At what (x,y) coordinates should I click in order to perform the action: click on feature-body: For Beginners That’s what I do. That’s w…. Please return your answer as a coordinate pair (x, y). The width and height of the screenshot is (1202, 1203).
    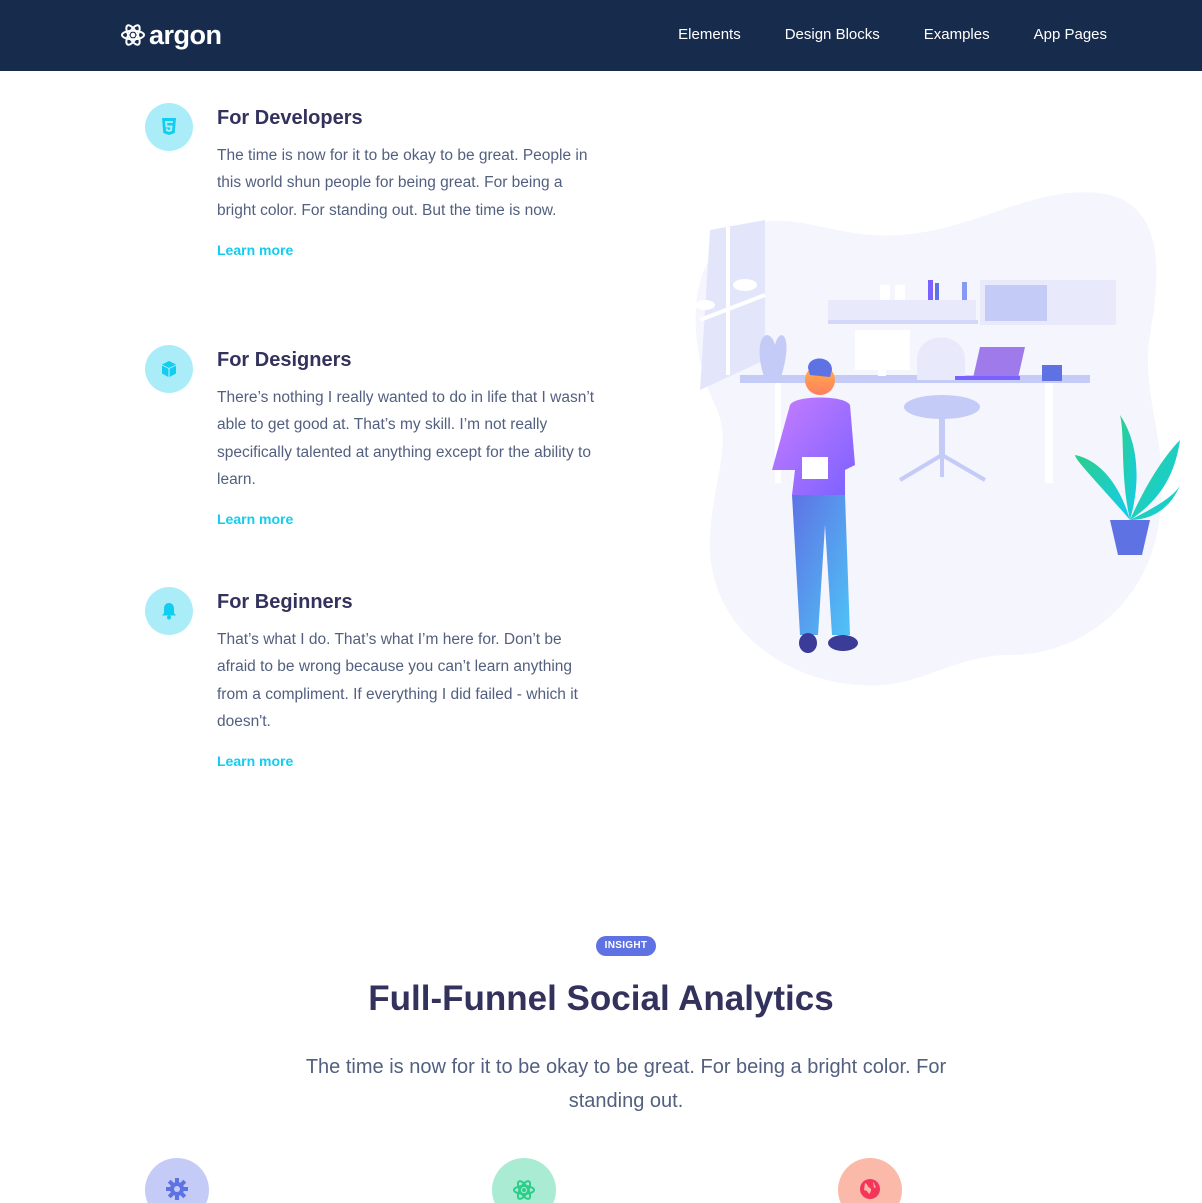
    Looking at the image, I should click on (407, 679).